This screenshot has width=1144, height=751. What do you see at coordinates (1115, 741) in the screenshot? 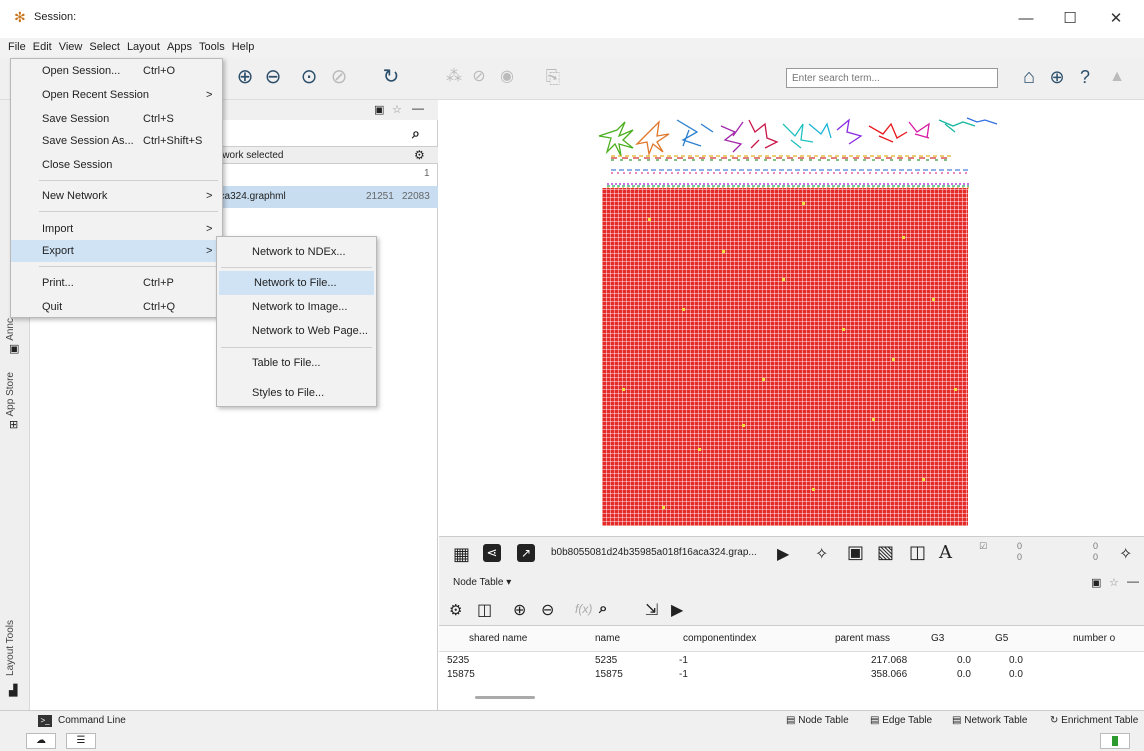
I see `memory-status-icon` at bounding box center [1115, 741].